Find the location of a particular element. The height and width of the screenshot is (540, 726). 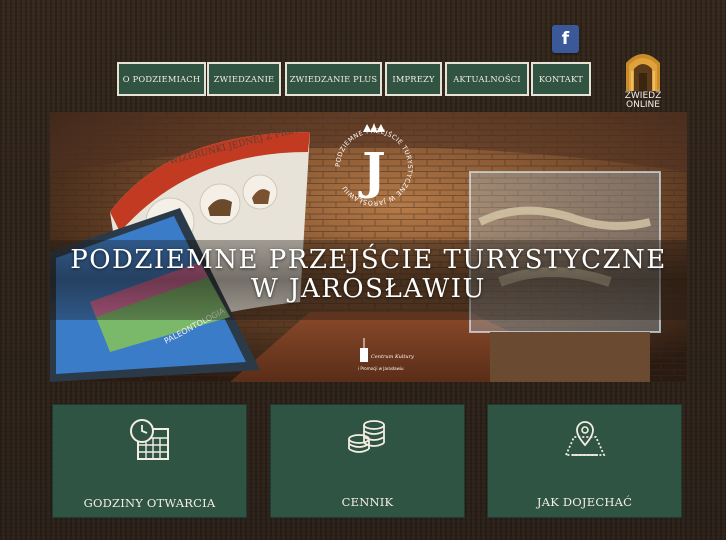

nav-item-imprezy: IMPREZY is located at coordinates (413, 79).